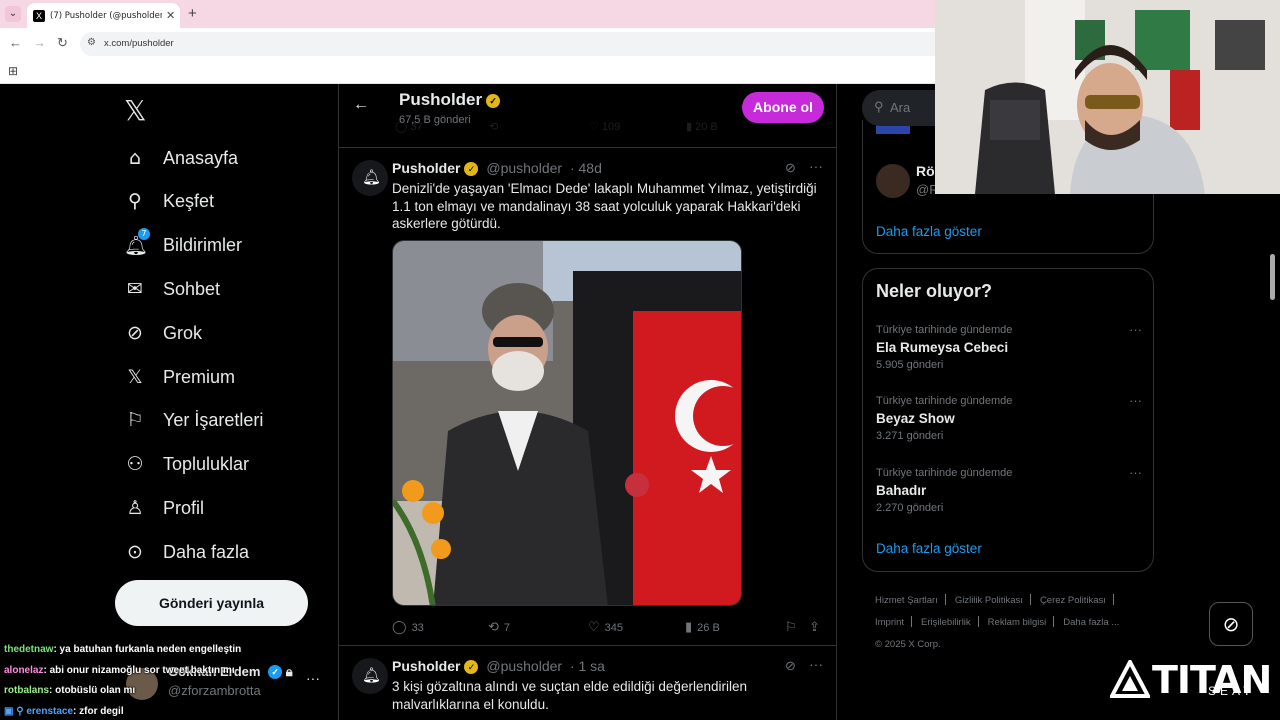 Image resolution: width=1280 pixels, height=720 pixels. What do you see at coordinates (139, 670) in the screenshot?
I see `chat-text: : abi onur nizamoğlu sor tweet baktın mı` at bounding box center [139, 670].